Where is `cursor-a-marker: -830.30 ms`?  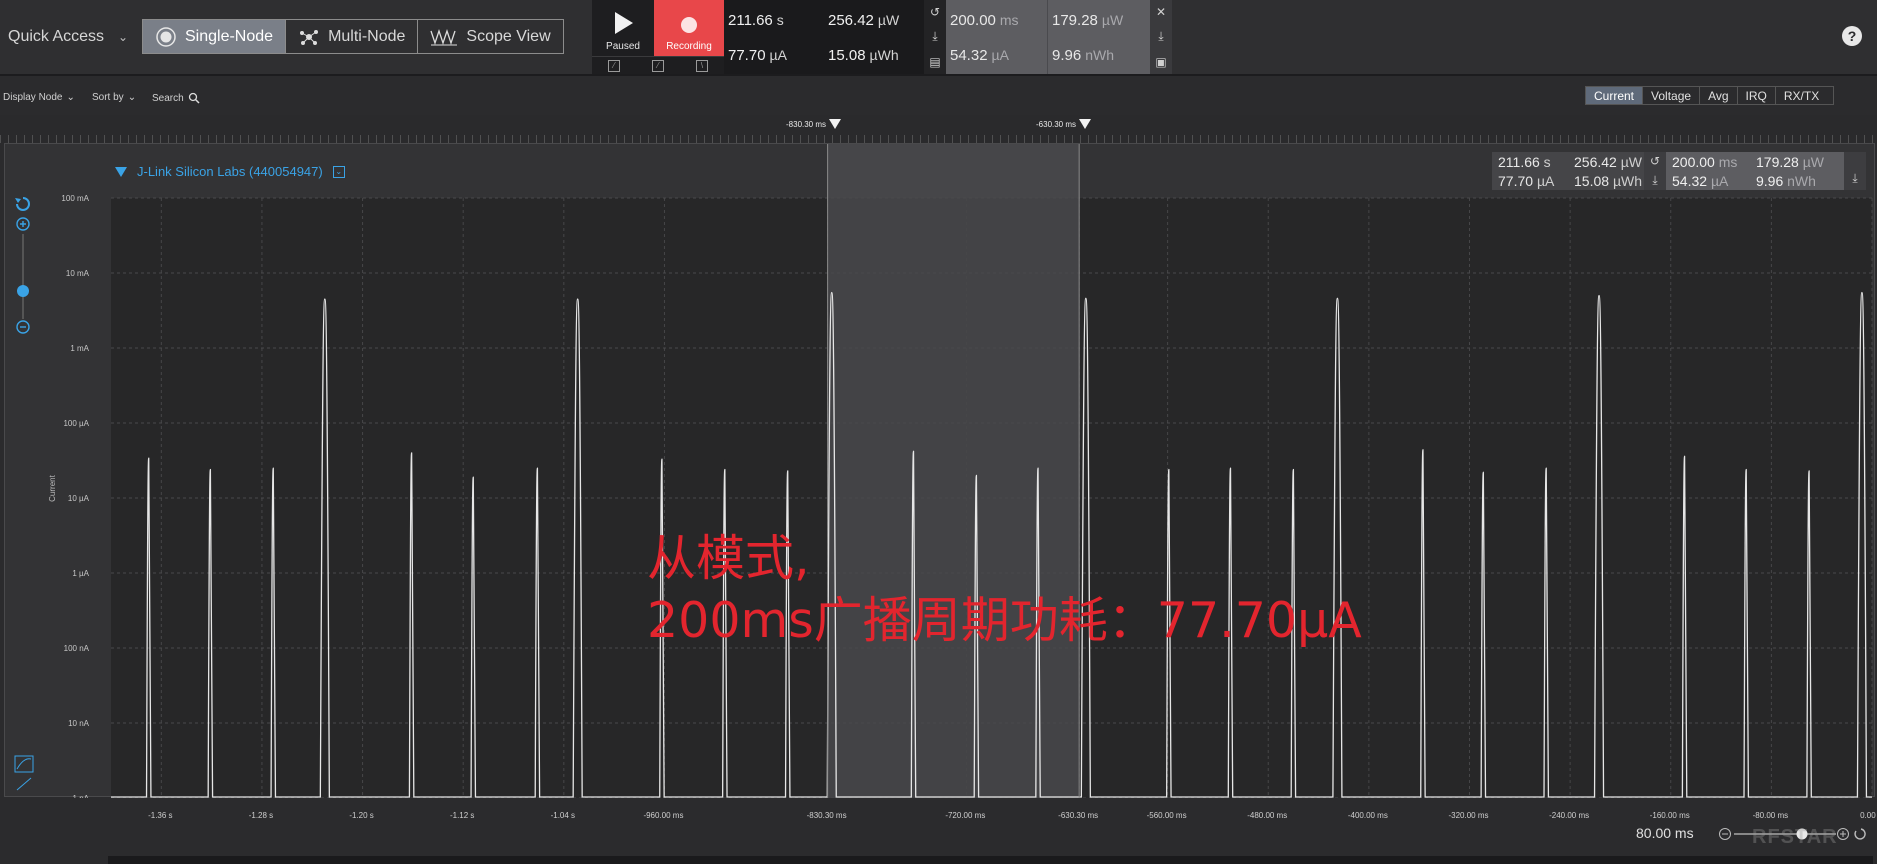
cursor-a-marker: -830.30 ms is located at coordinates (814, 124).